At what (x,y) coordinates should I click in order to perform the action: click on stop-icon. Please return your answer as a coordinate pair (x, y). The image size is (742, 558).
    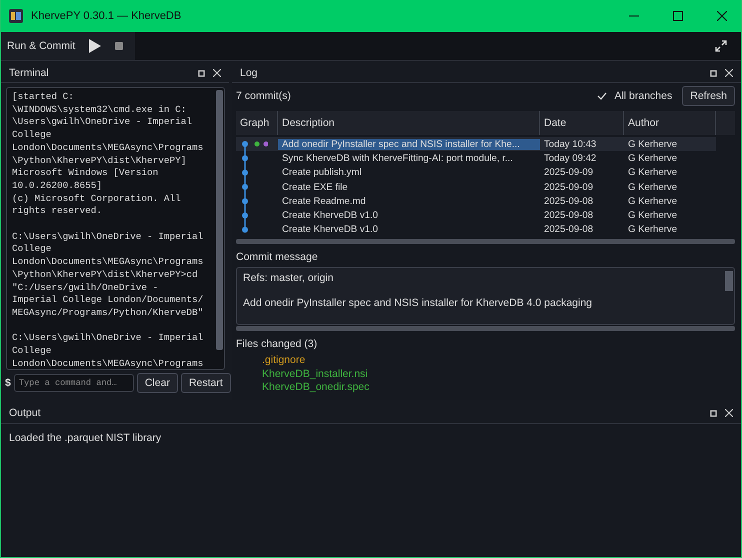
    Looking at the image, I should click on (119, 46).